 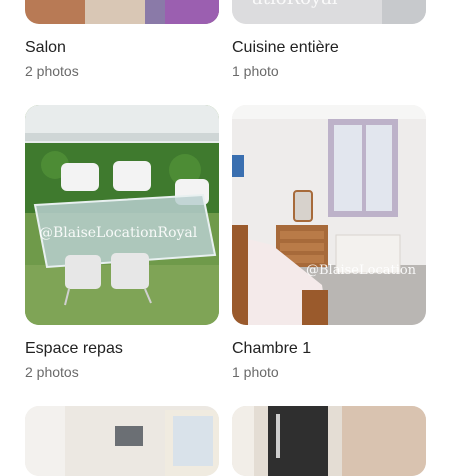 I want to click on cuisine-photo: atioRoyal, so click(x=329, y=12).